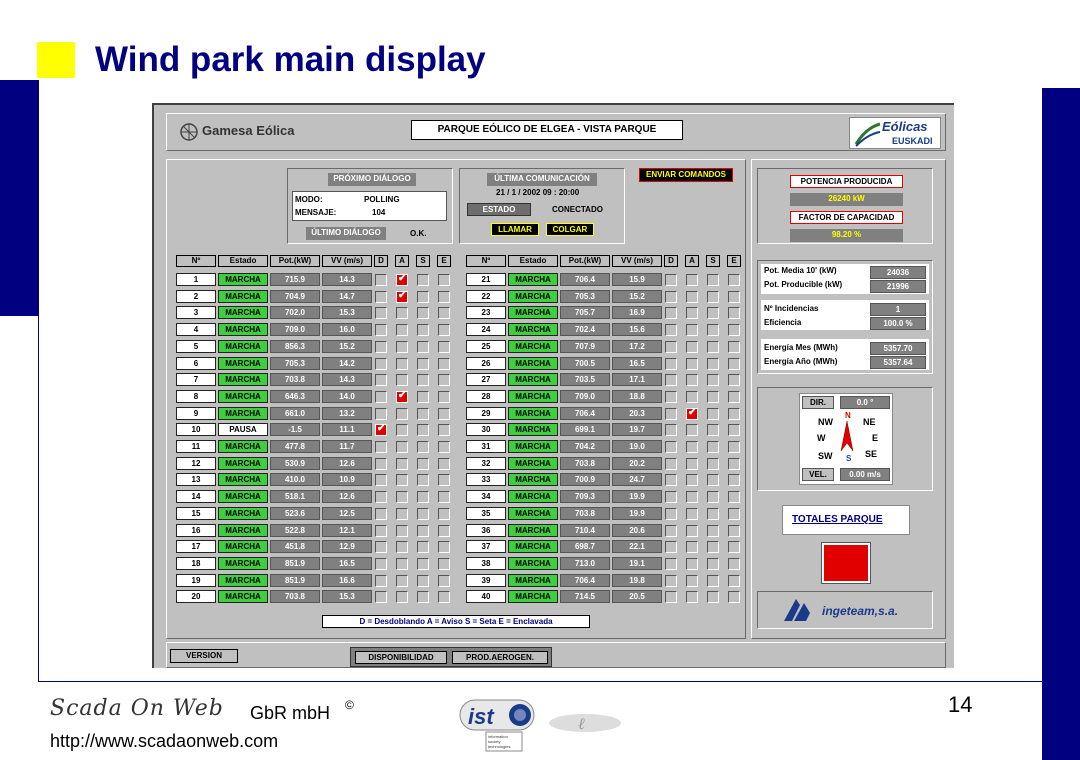  What do you see at coordinates (196, 396) in the screenshot?
I see `turbine-number: 8` at bounding box center [196, 396].